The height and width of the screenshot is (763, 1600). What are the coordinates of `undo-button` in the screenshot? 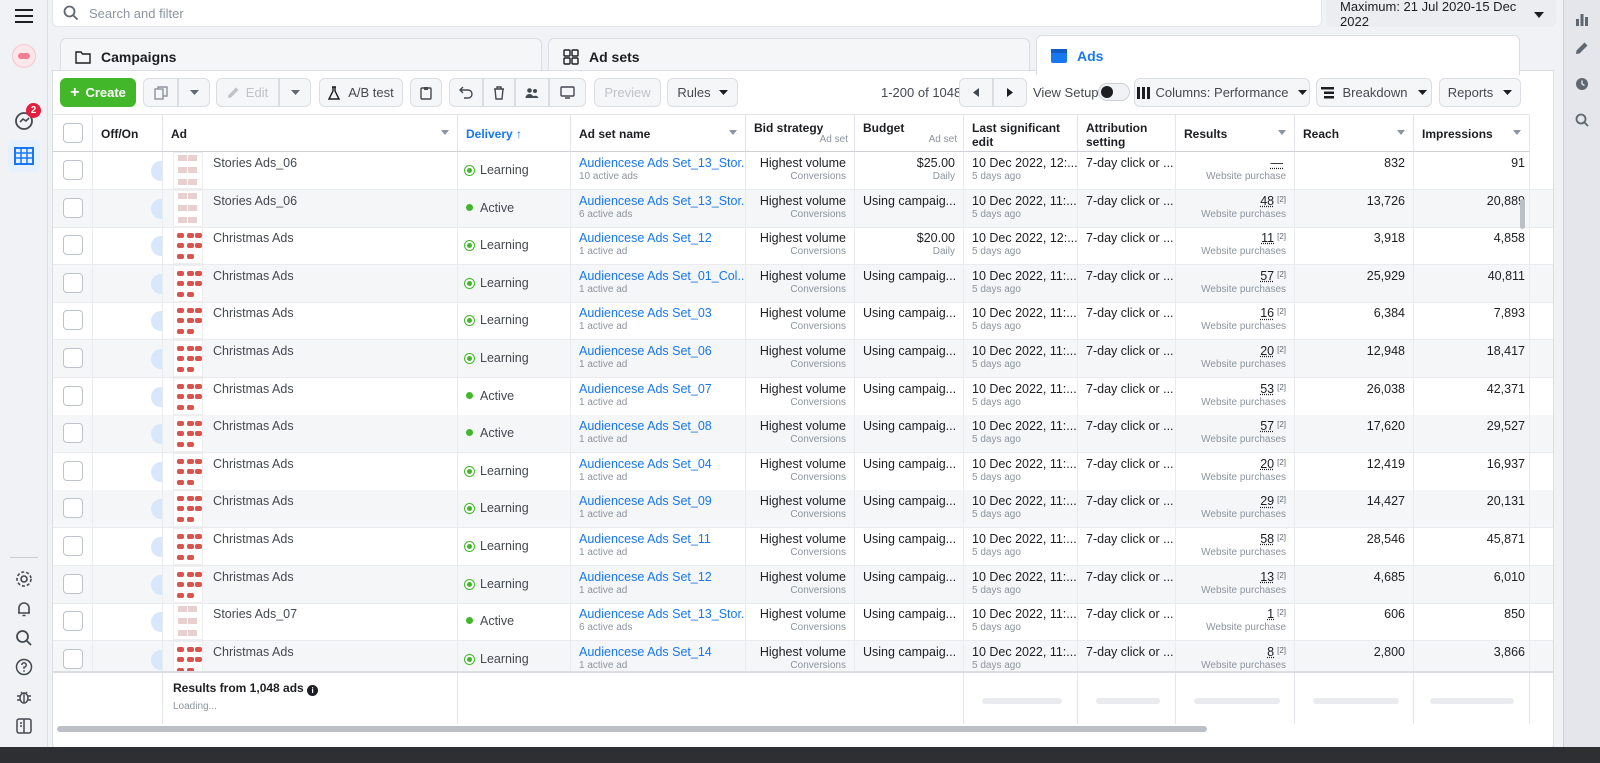 It's located at (466, 92).